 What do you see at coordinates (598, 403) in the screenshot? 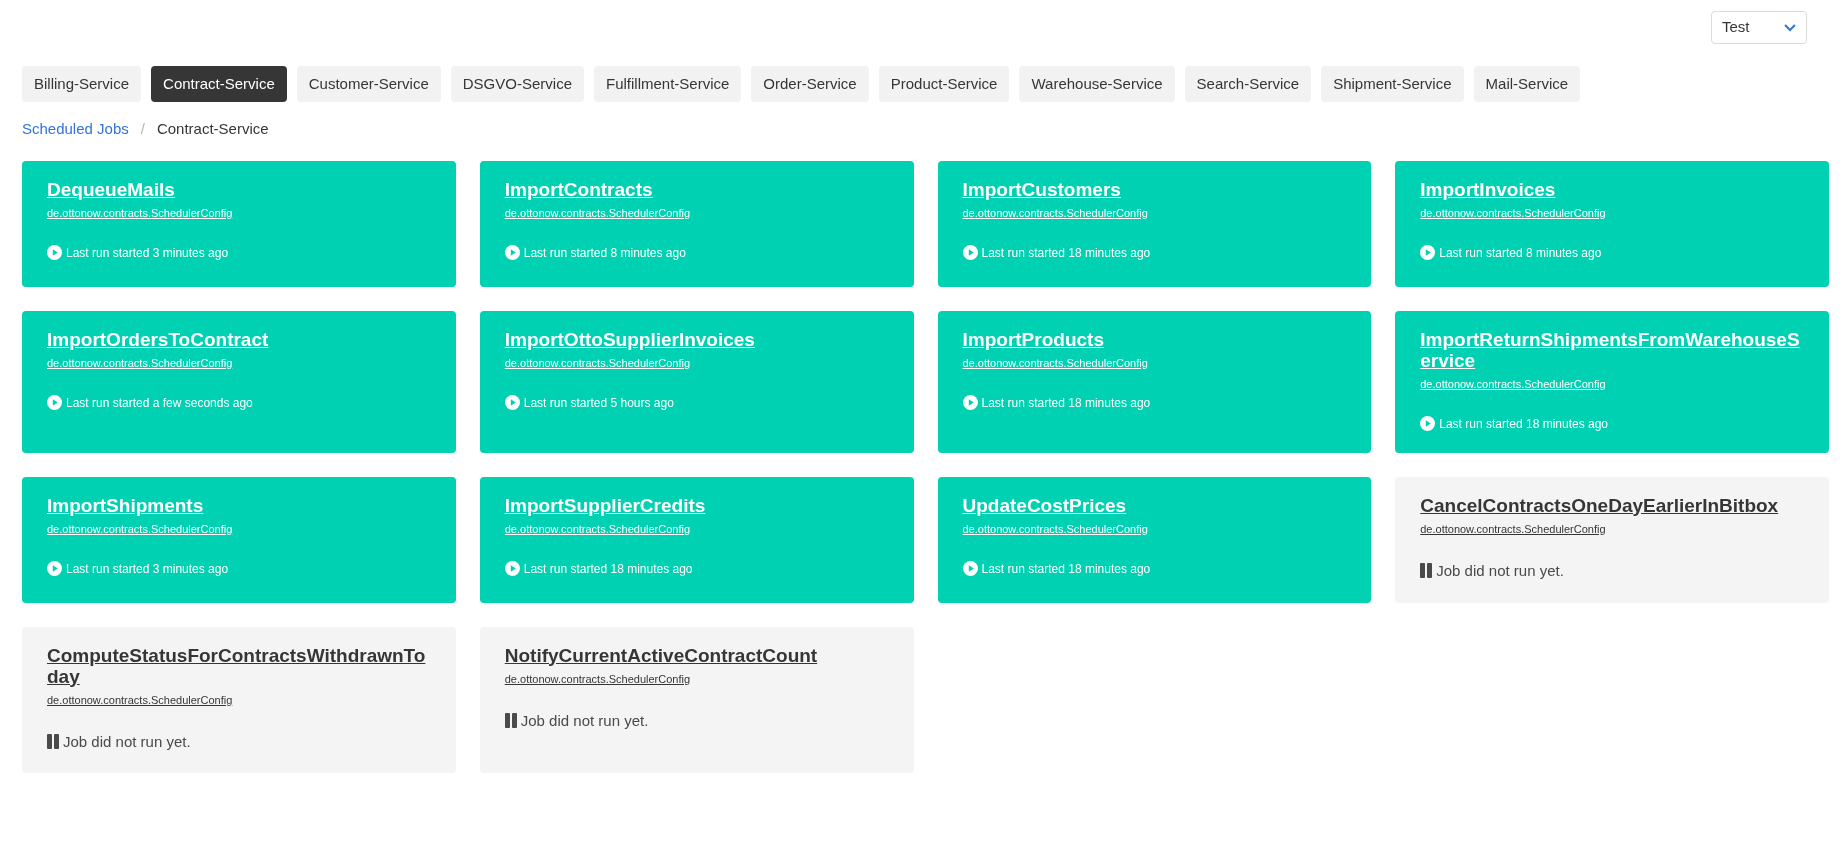
I see `job-status: Last run started 5 hours ago` at bounding box center [598, 403].